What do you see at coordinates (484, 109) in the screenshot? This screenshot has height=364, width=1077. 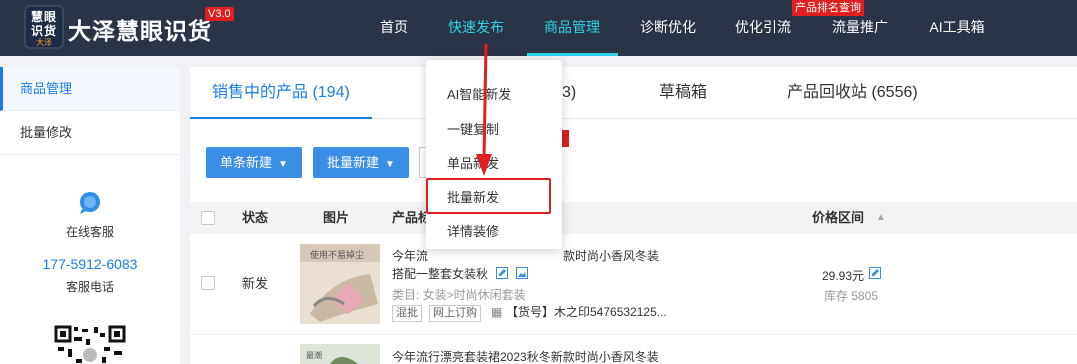 I see `annotation-arrow-icon` at bounding box center [484, 109].